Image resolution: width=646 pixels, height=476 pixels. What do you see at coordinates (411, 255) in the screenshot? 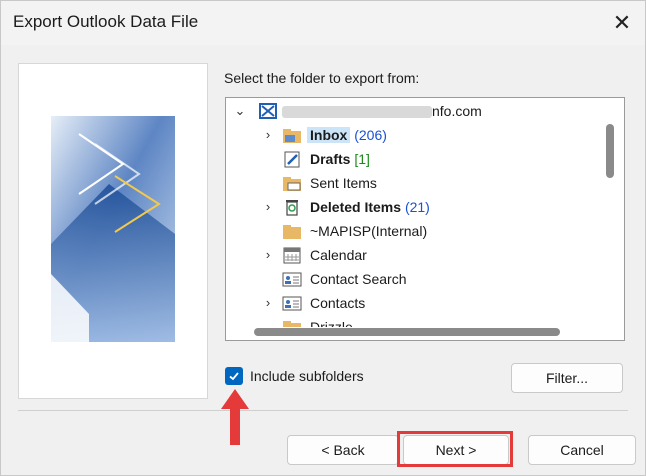
I see `tree-item-calendar: › Calendar` at bounding box center [411, 255].